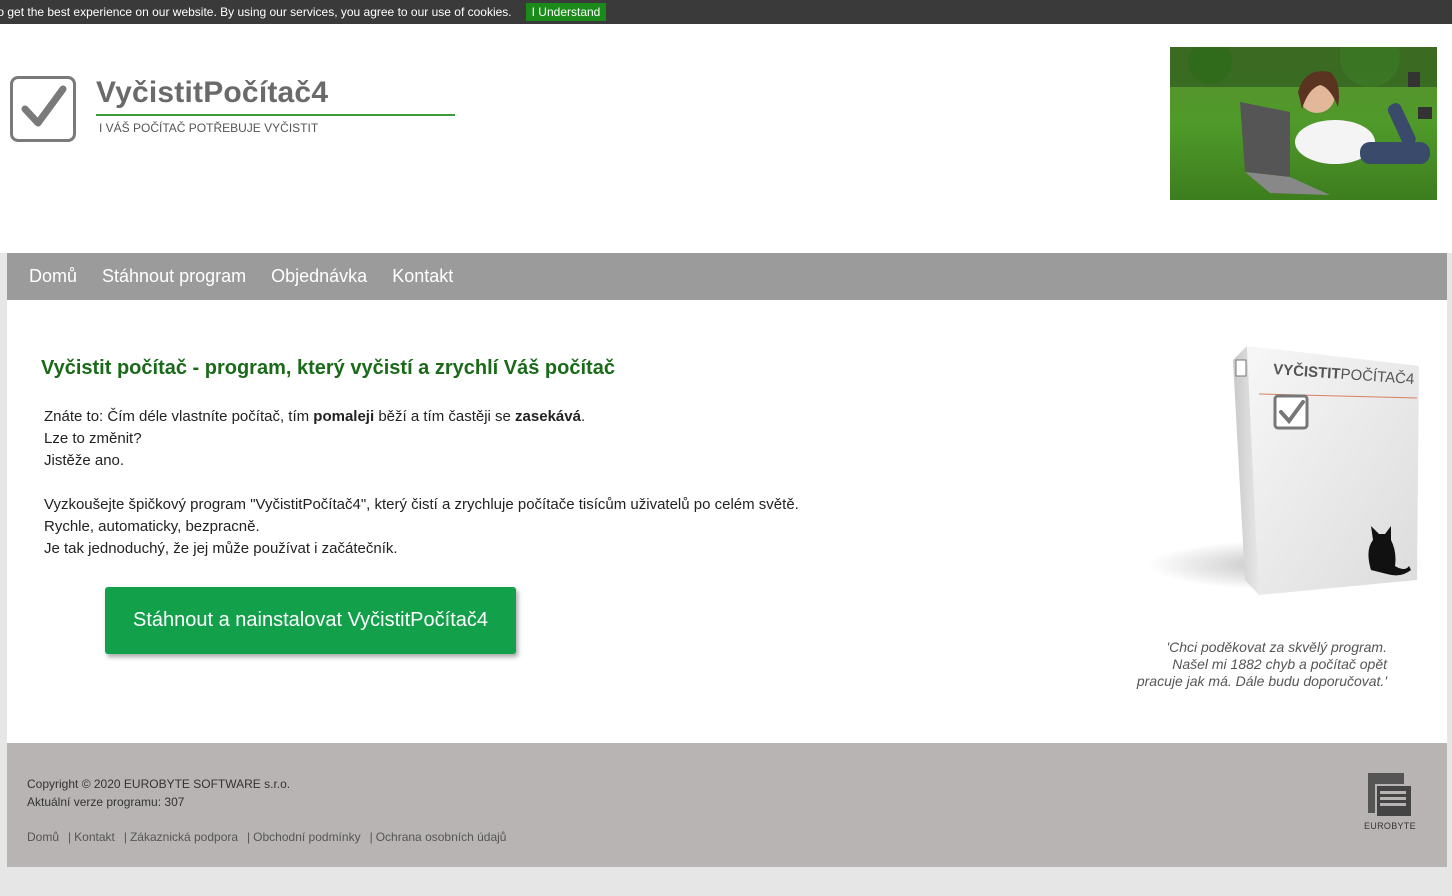 Image resolution: width=1452 pixels, height=896 pixels. Describe the element at coordinates (306, 837) in the screenshot. I see `footer-link-terms: Obchodní podmínky` at that location.